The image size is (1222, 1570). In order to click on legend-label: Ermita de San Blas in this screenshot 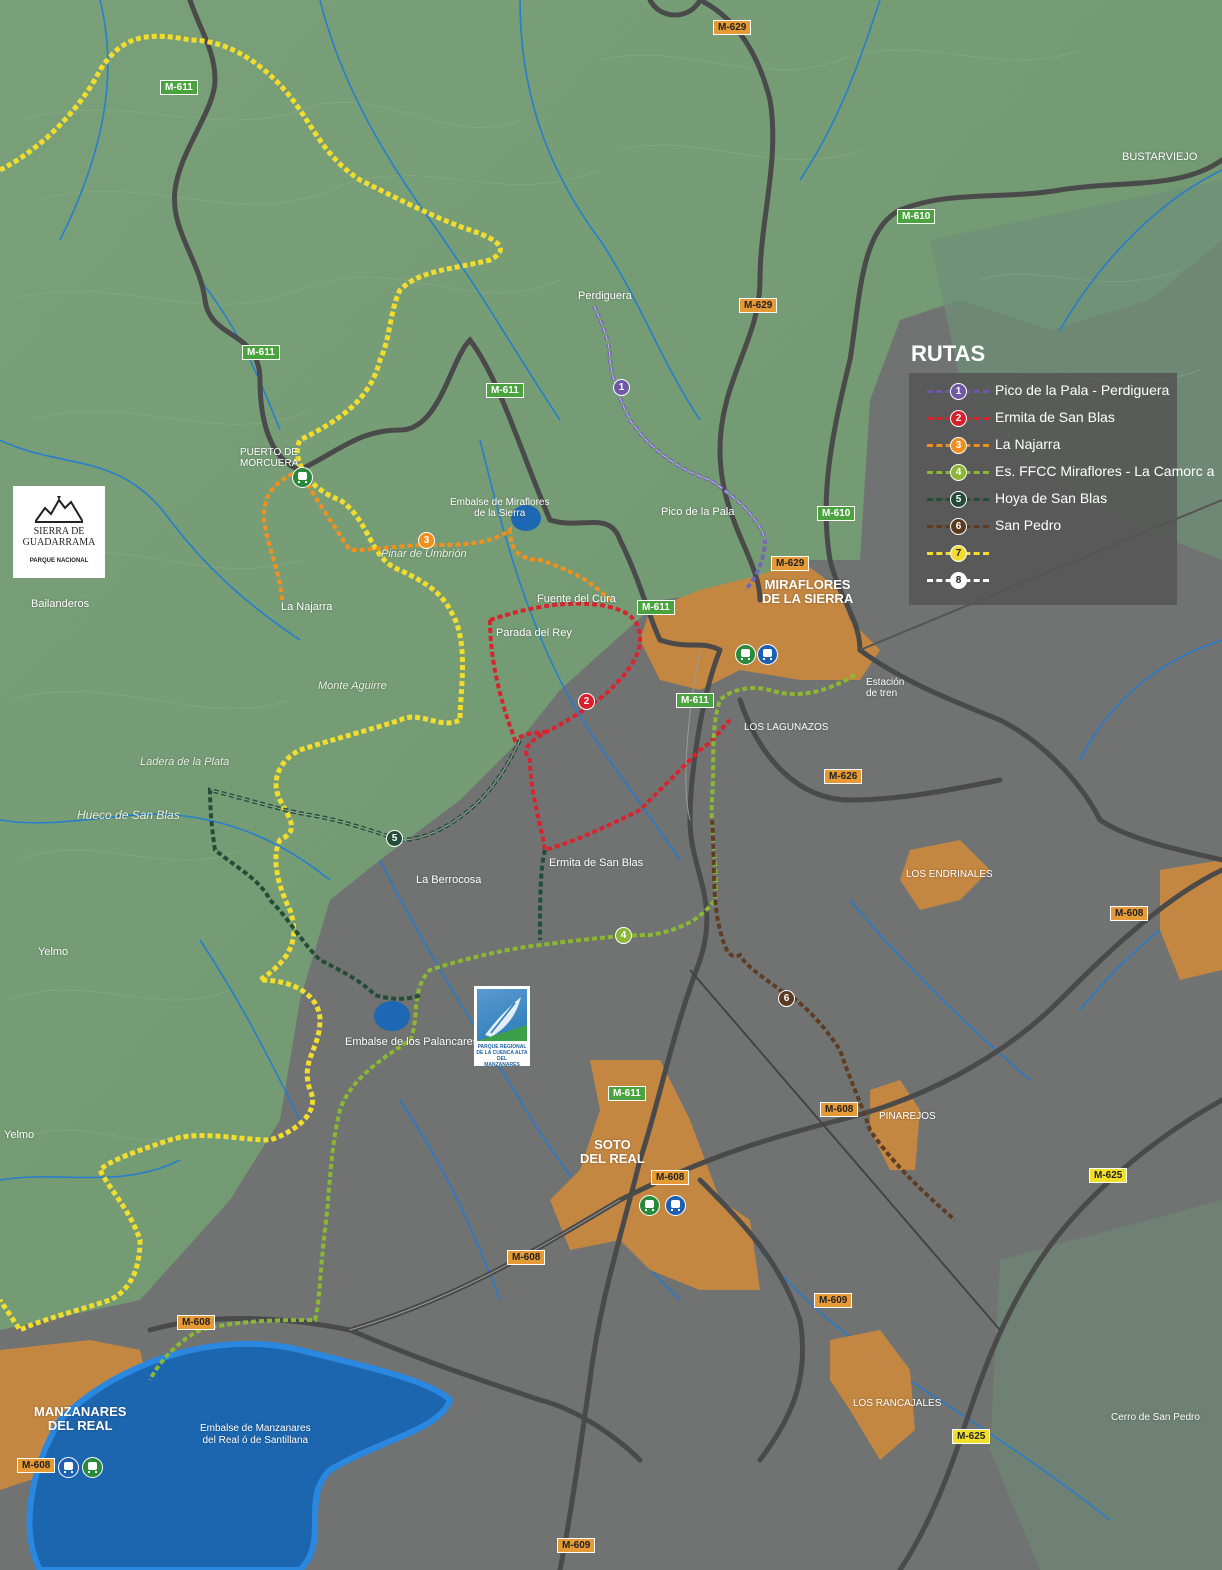, I will do `click(1055, 417)`.